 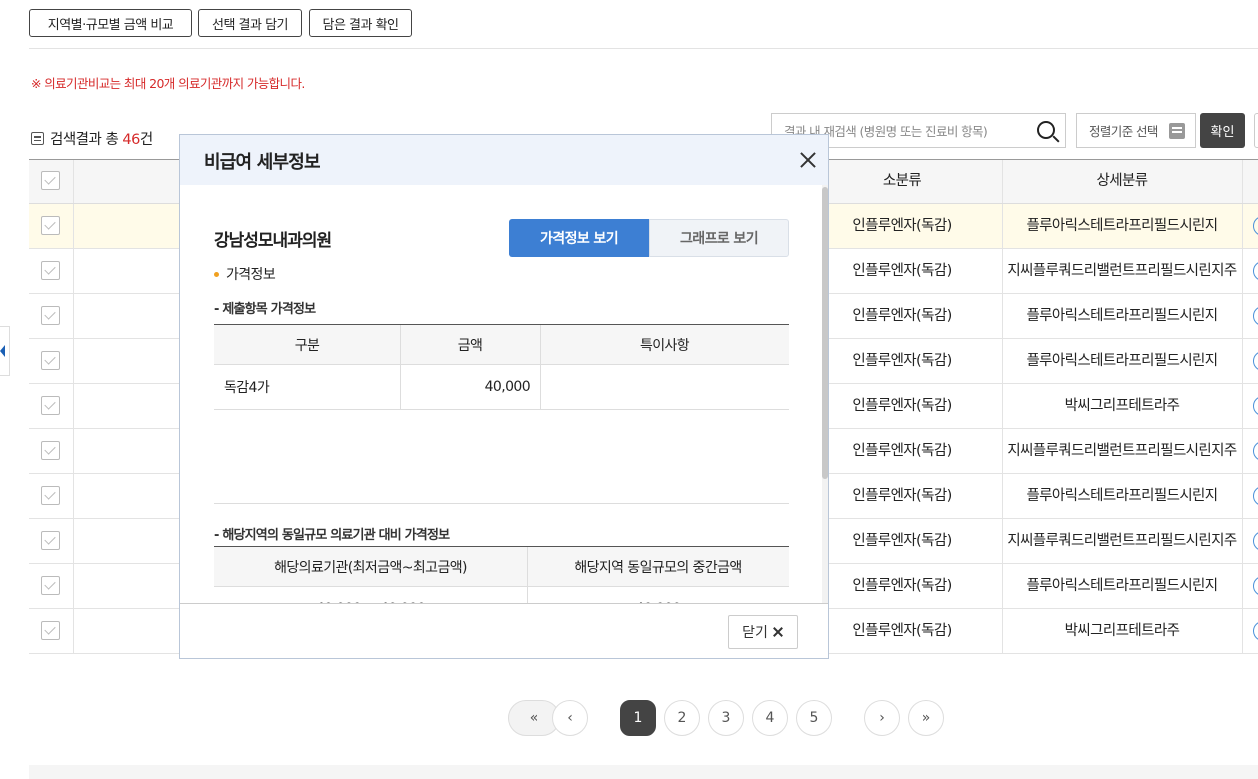 I want to click on footer-bar, so click(x=643, y=772).